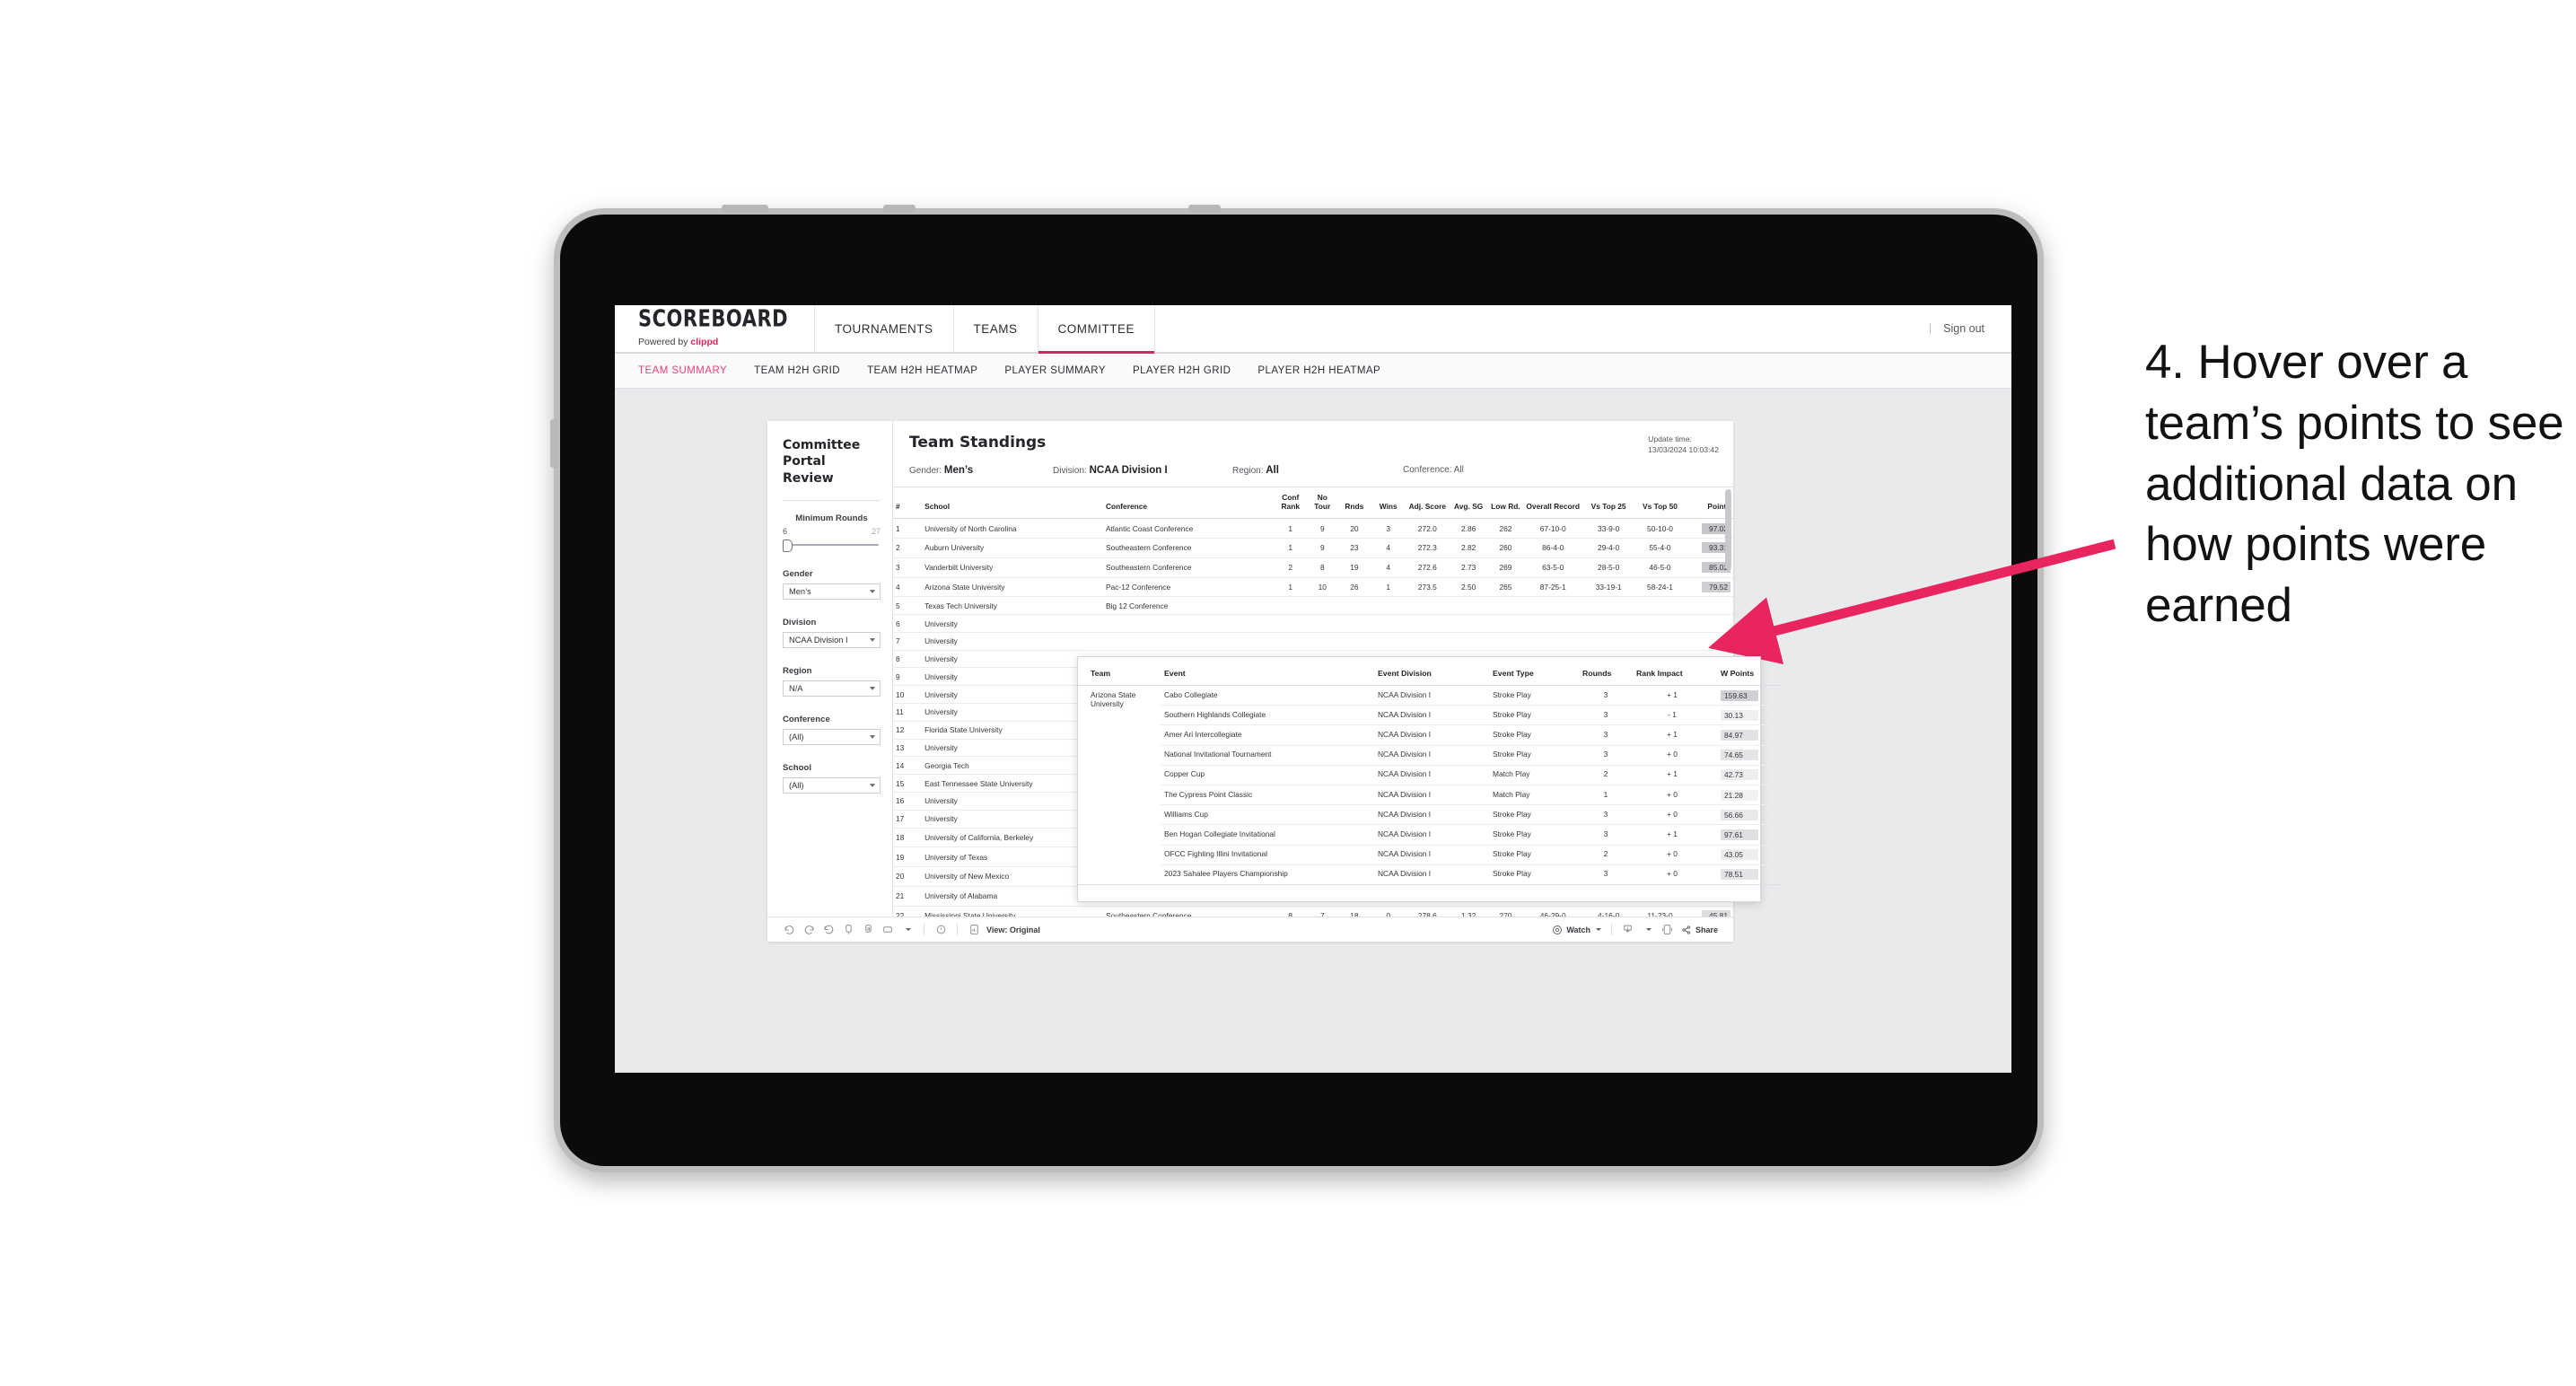  Describe the element at coordinates (832, 785) in the screenshot. I see `filter-school-select: (All)` at that location.